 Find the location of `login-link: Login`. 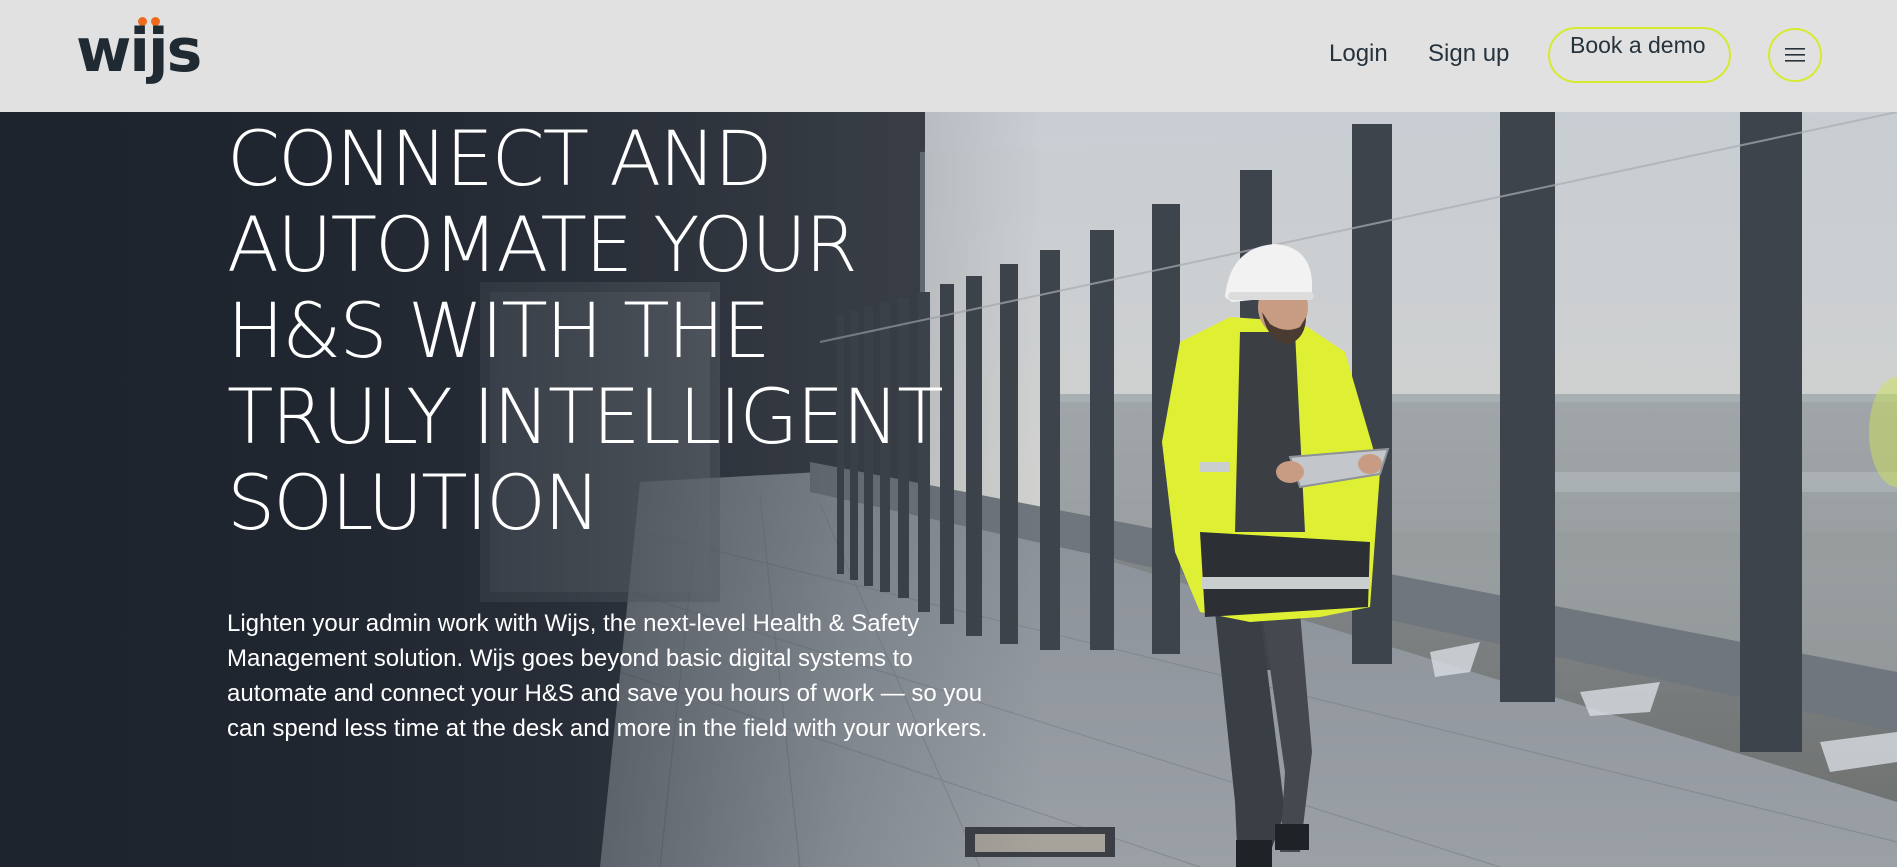

login-link: Login is located at coordinates (1358, 54).